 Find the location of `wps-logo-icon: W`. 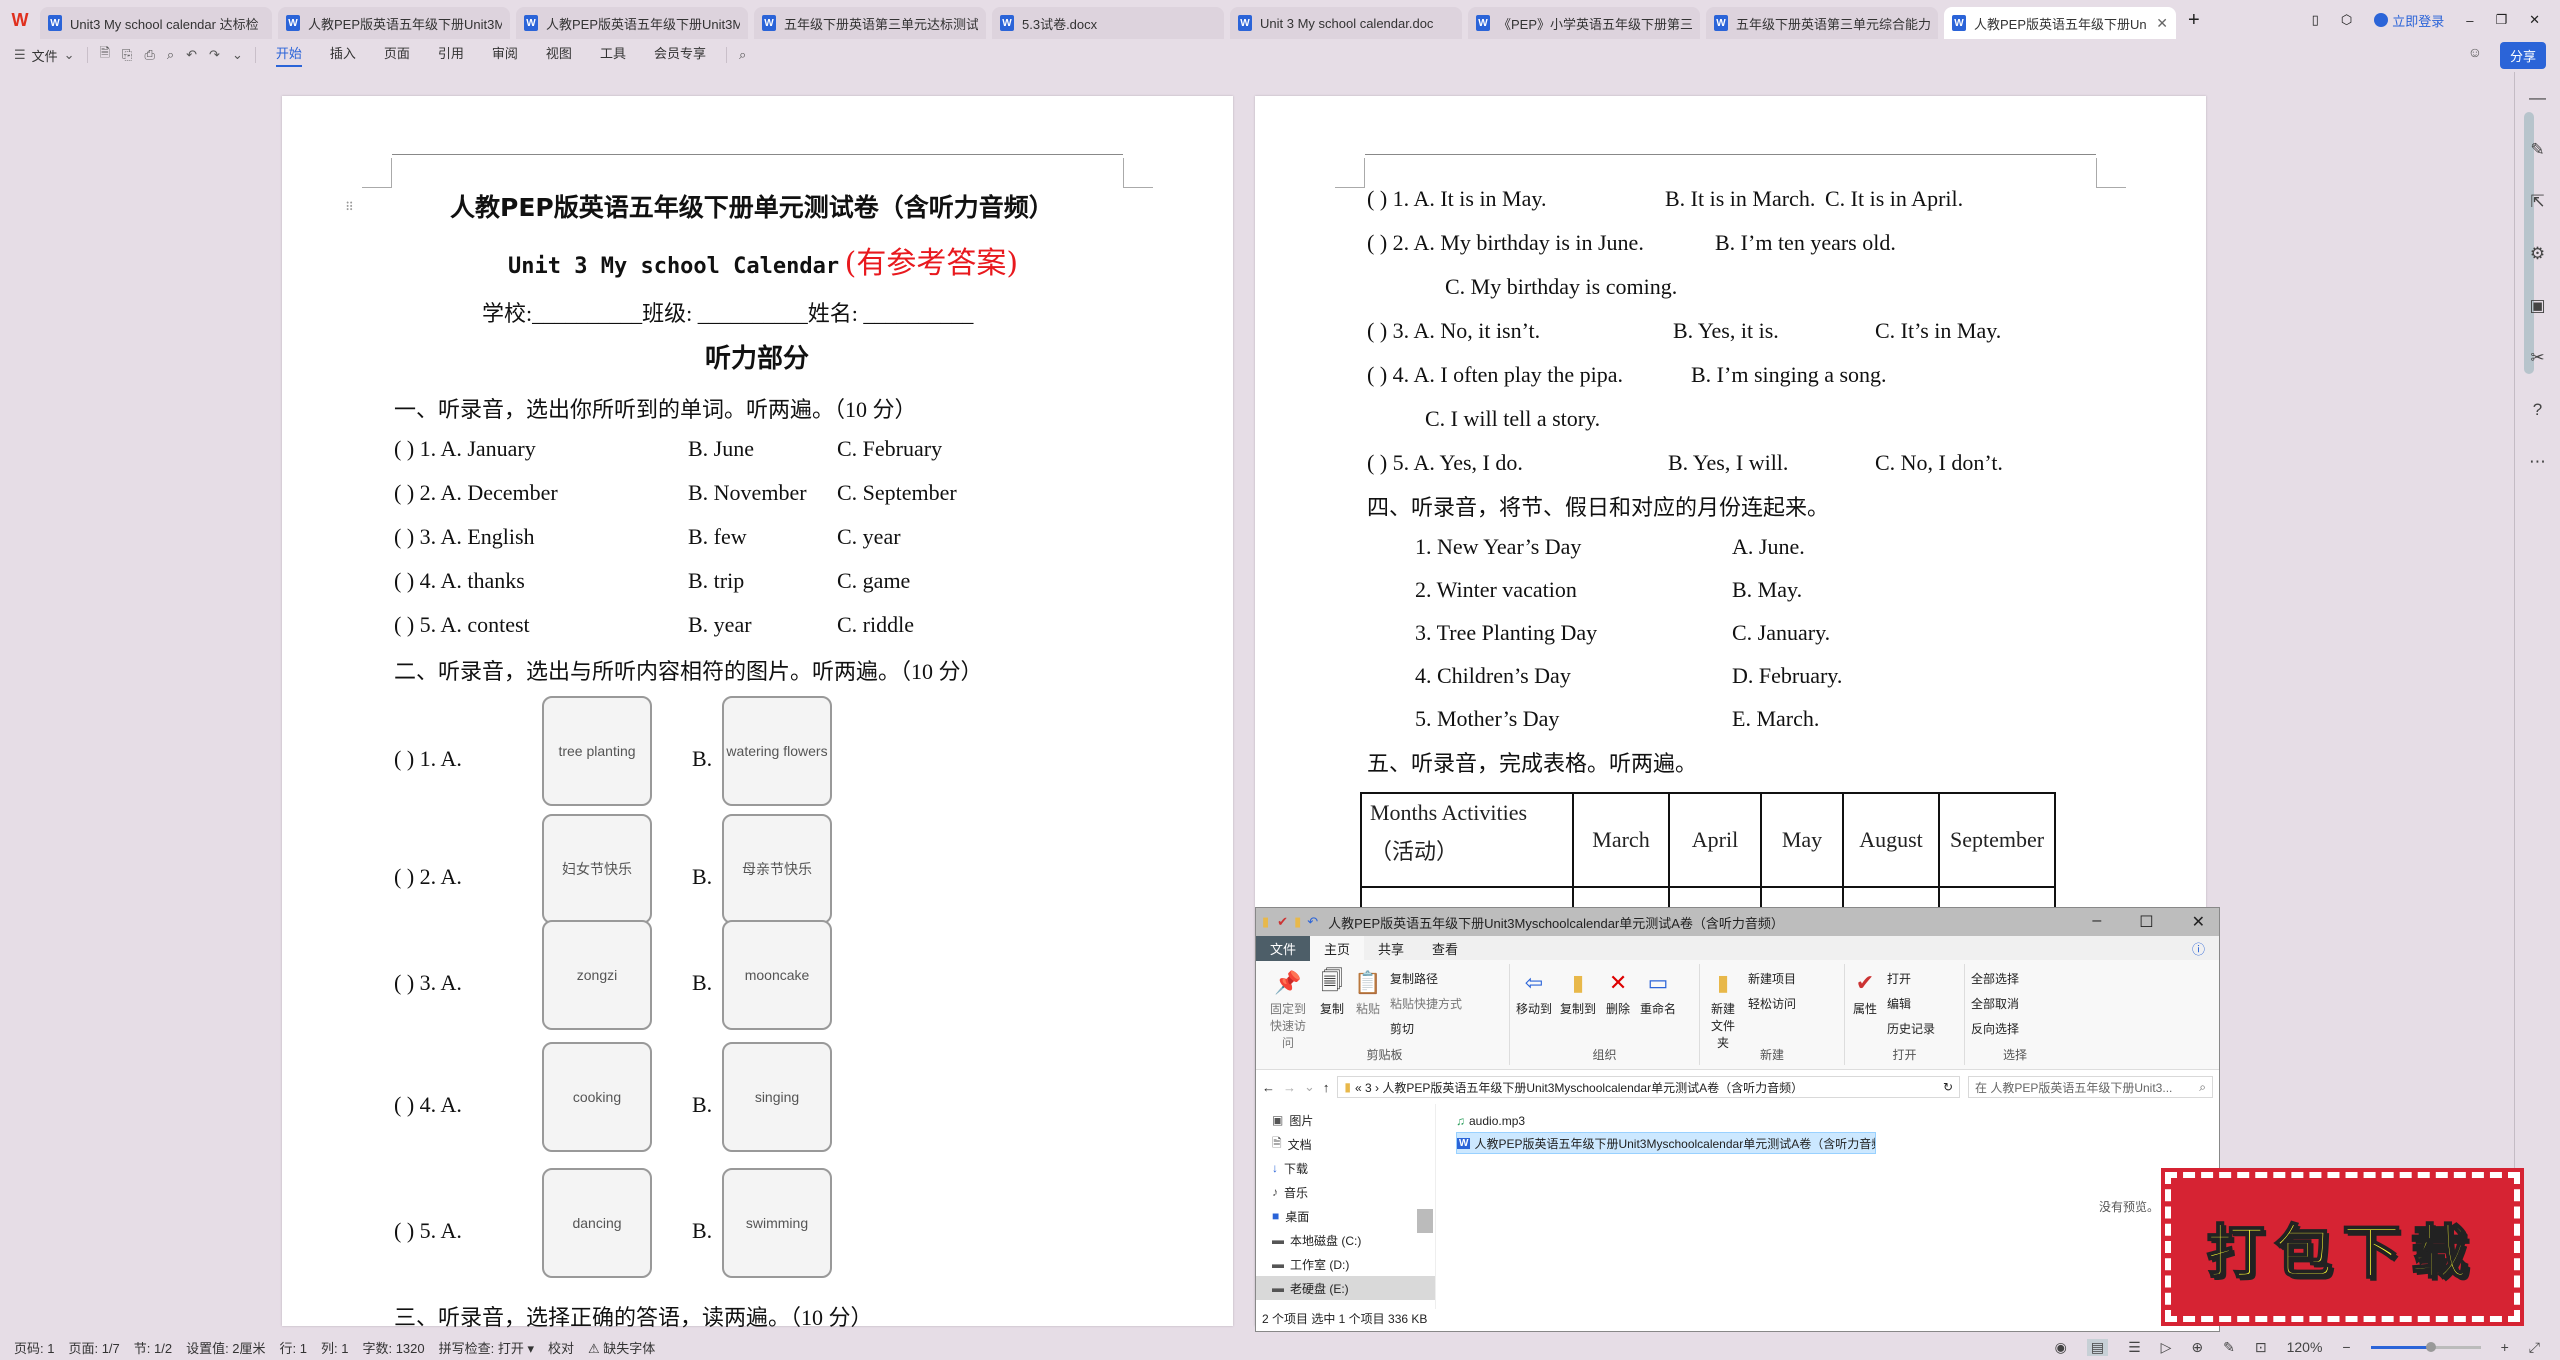

wps-logo-icon: W is located at coordinates (20, 20).